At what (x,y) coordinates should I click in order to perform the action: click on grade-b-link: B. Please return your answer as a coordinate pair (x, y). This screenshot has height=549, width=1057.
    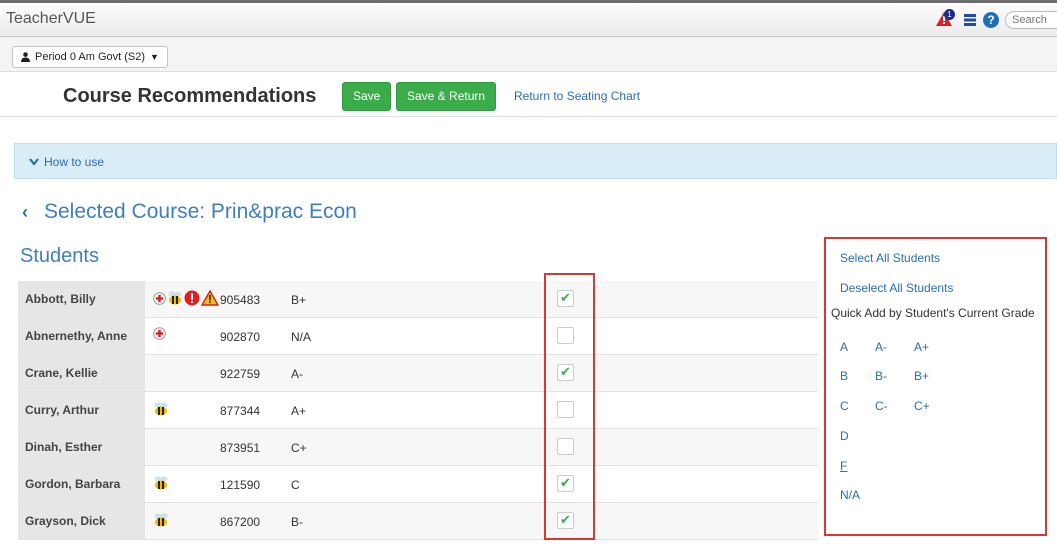
    Looking at the image, I should click on (844, 376).